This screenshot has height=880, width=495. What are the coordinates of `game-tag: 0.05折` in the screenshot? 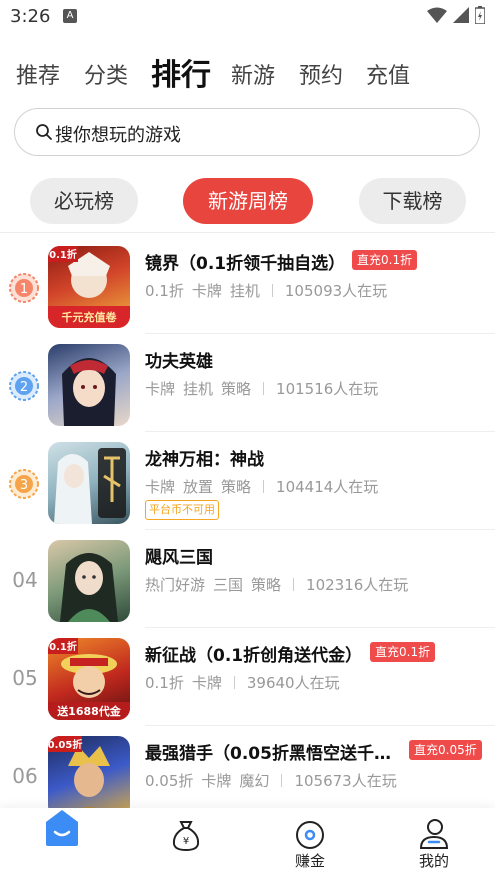 It's located at (169, 781).